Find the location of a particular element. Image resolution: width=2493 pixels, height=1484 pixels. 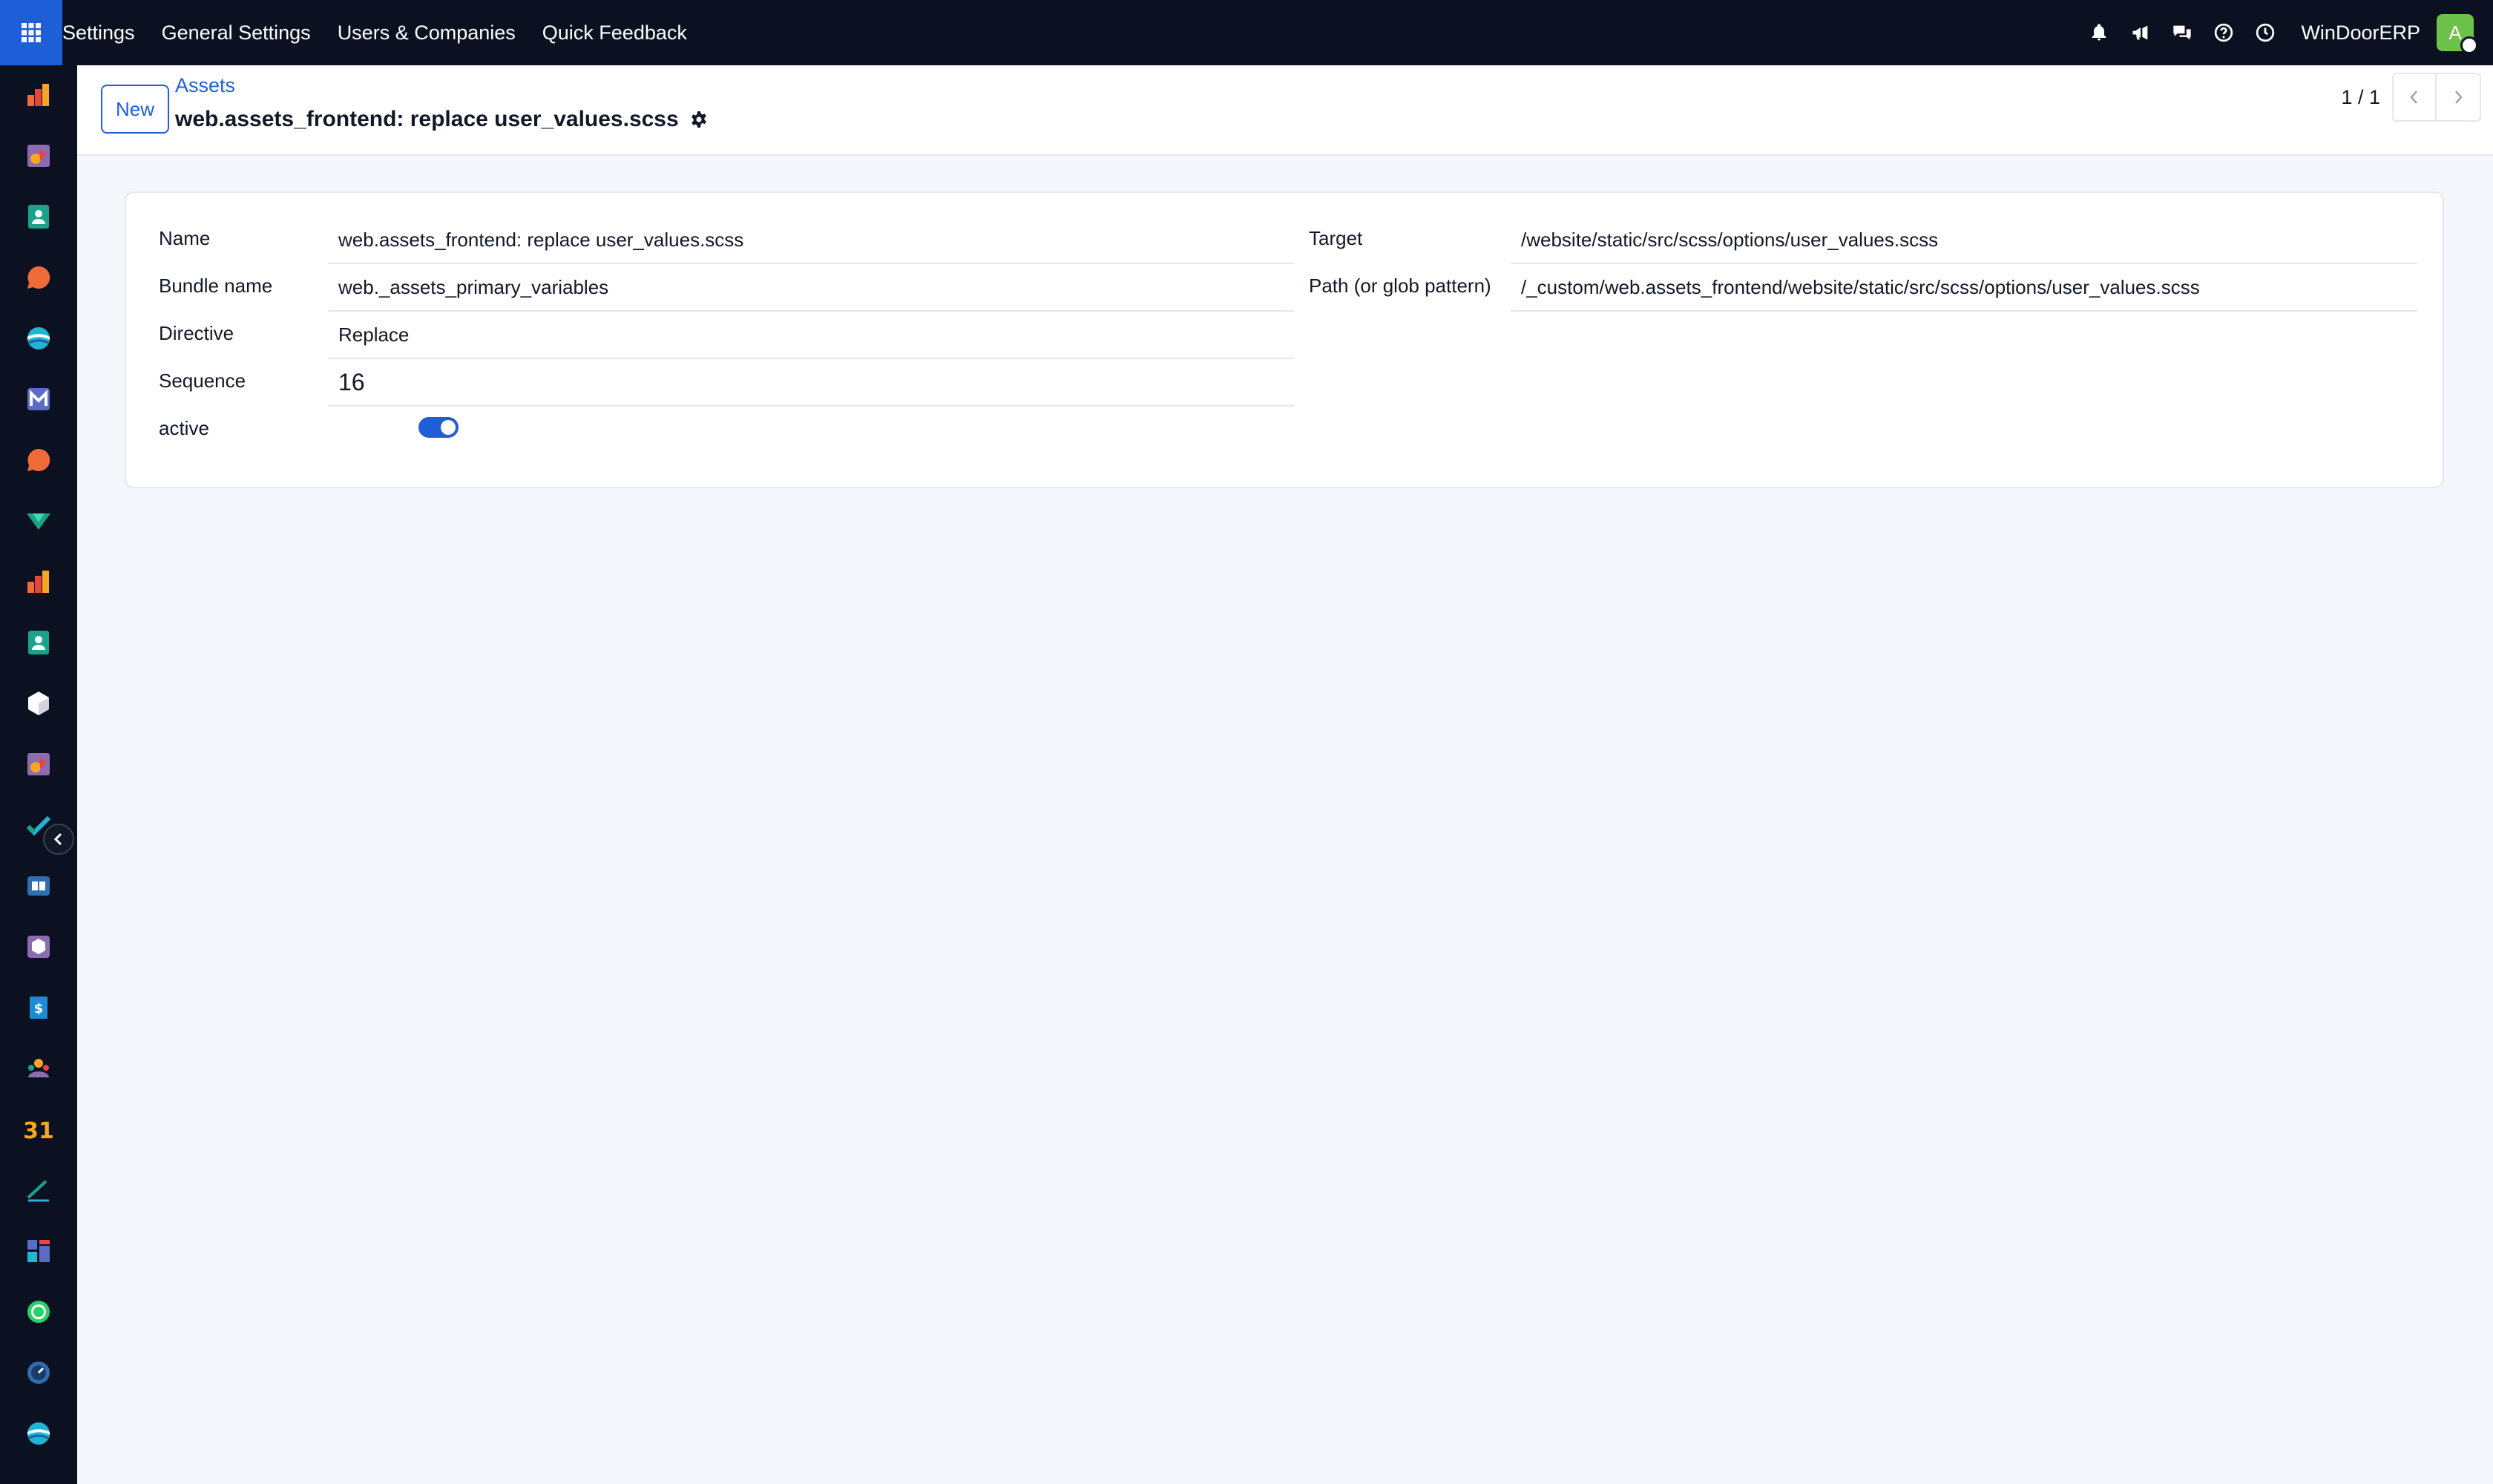

grid-icon is located at coordinates (31, 32).